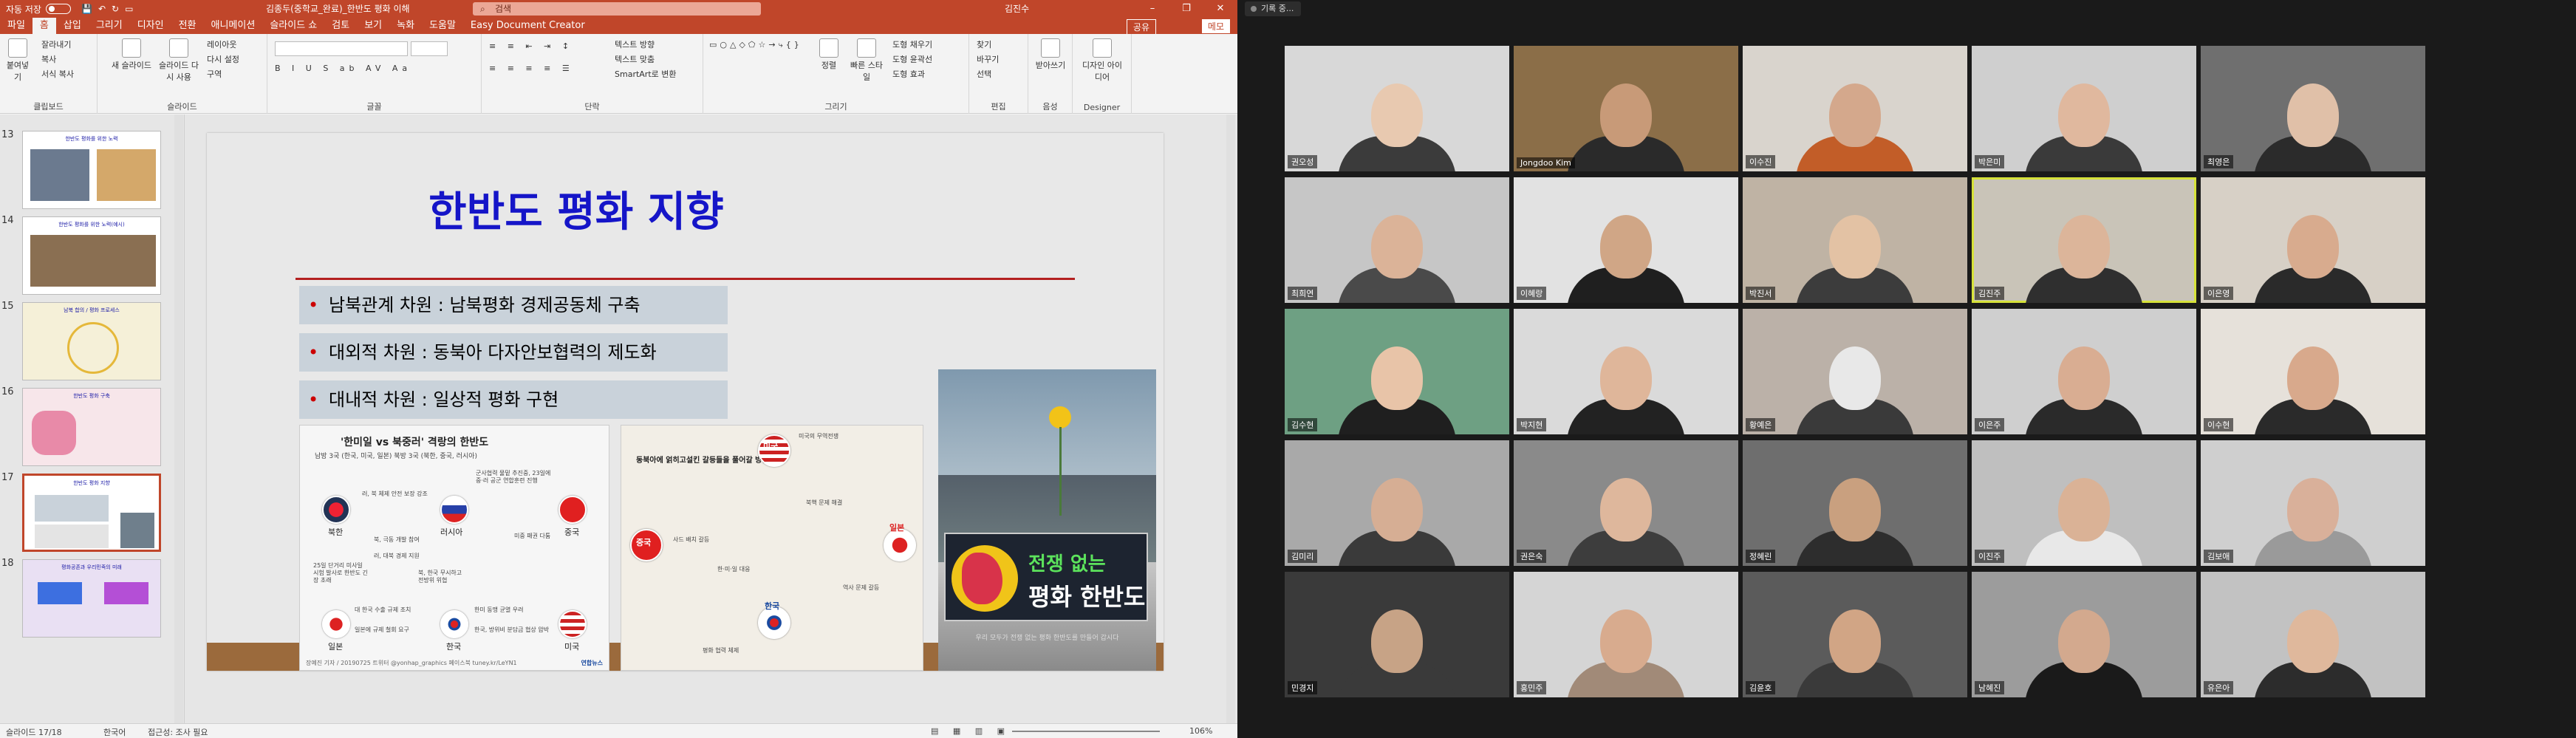 The width and height of the screenshot is (2576, 738). Describe the element at coordinates (179, 61) in the screenshot. I see `reuse-slide-button: 슬라이드 다시 사용` at that location.